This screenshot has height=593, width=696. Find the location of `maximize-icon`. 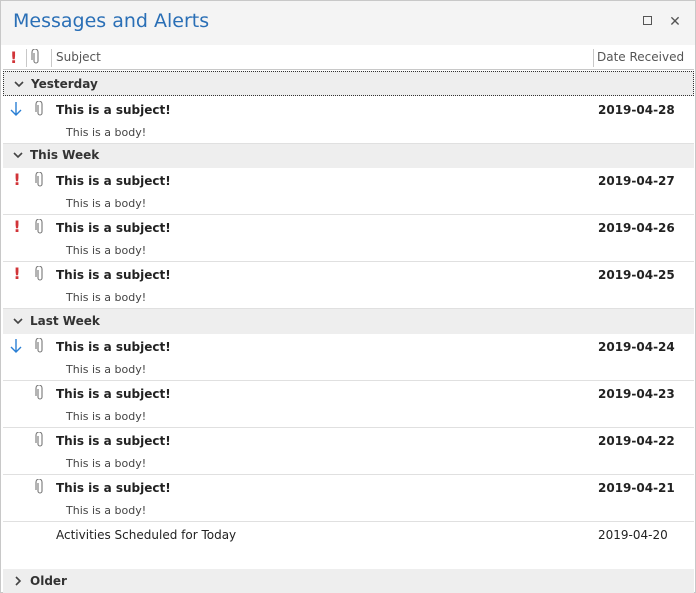

maximize-icon is located at coordinates (647, 20).